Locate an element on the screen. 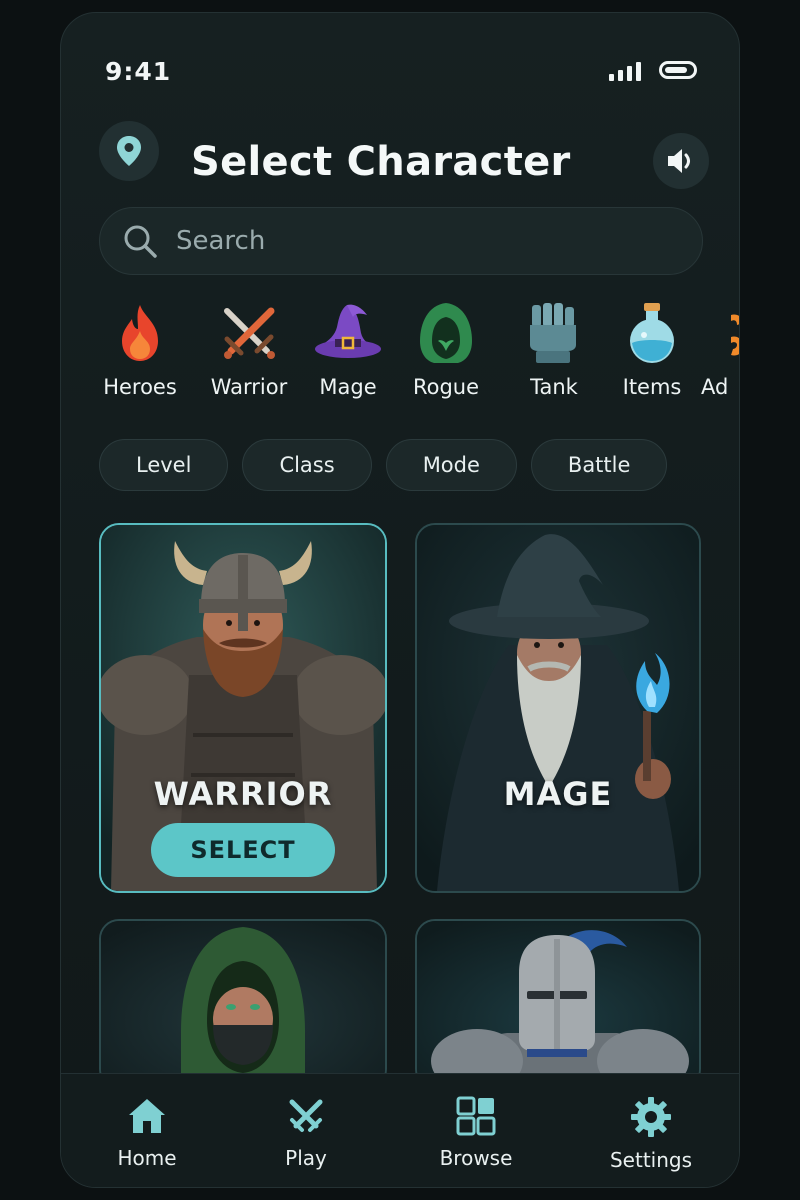  hood-icon is located at coordinates (446, 333).